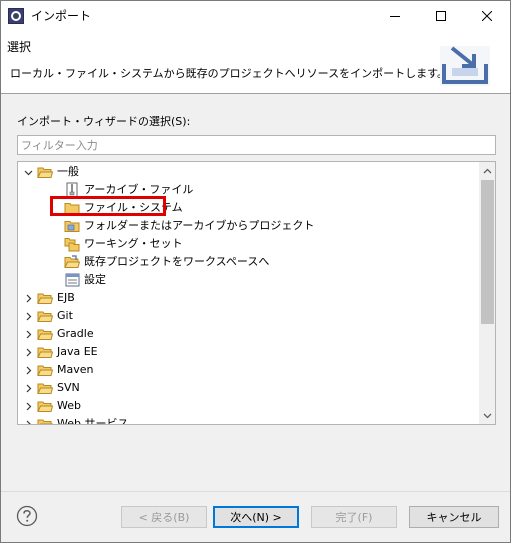 This screenshot has width=511, height=543. I want to click on wizard-select-label: インポート・ウィザードの選択(S):, so click(104, 121).